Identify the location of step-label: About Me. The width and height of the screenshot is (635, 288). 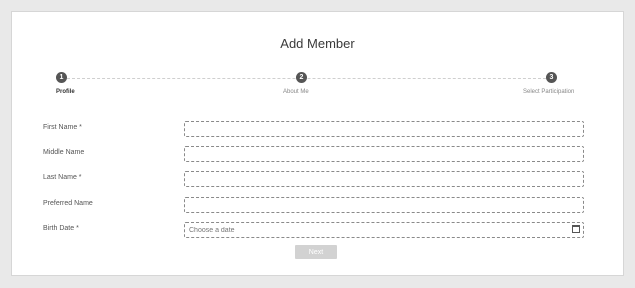
(296, 92).